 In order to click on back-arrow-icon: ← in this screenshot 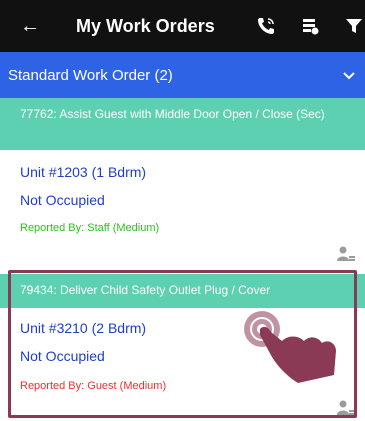, I will do `click(30, 26)`.